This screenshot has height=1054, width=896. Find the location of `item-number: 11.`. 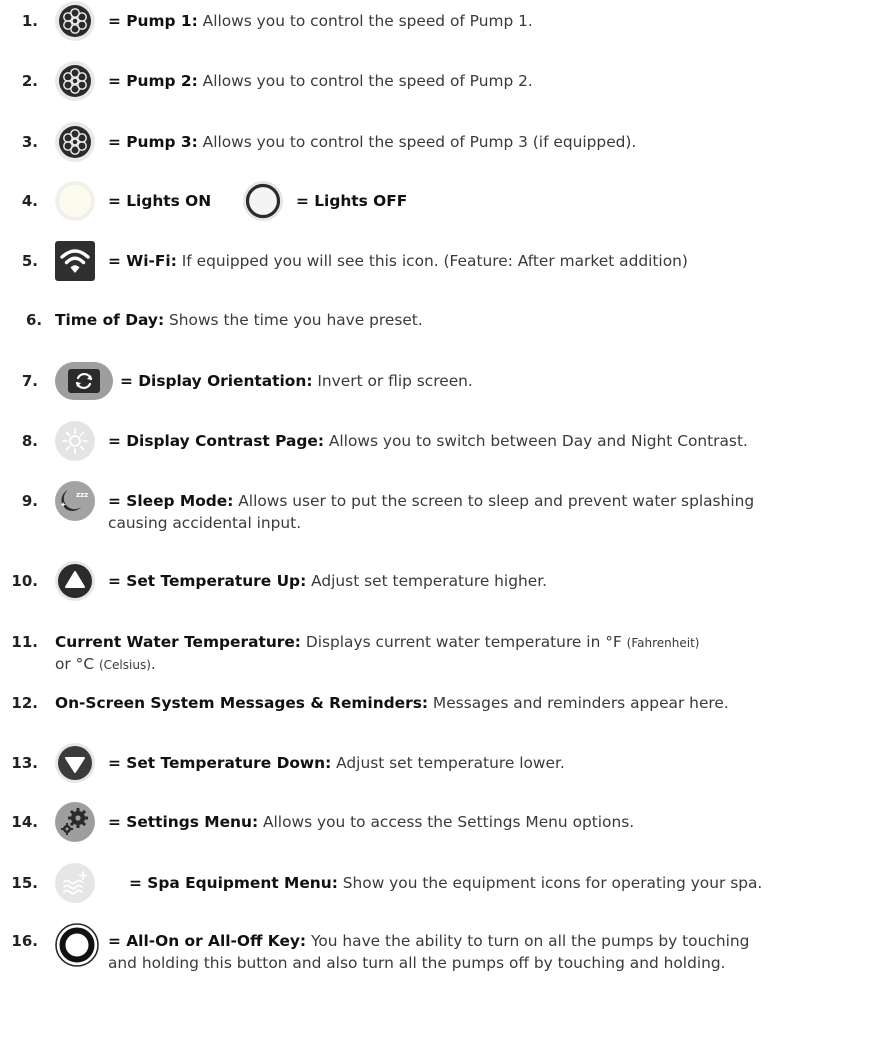

item-number: 11. is located at coordinates (24, 642).